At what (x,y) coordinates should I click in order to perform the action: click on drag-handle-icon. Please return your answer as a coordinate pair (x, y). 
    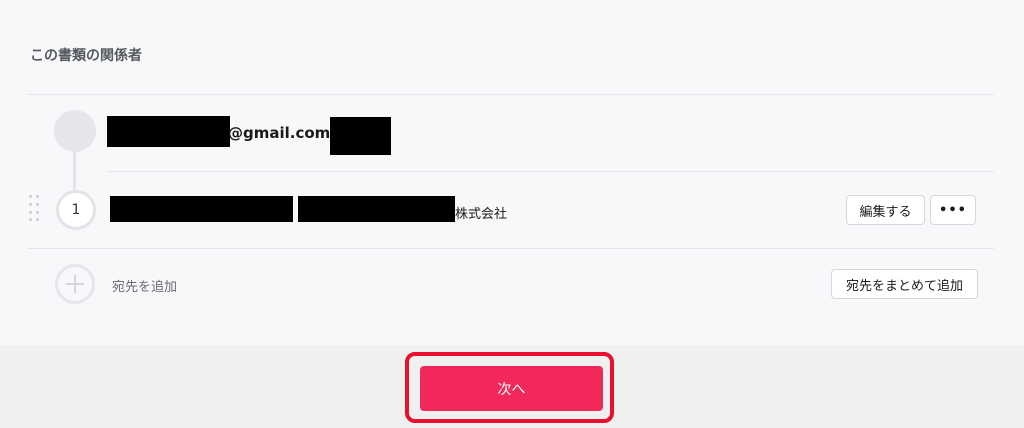
    Looking at the image, I should click on (34, 209).